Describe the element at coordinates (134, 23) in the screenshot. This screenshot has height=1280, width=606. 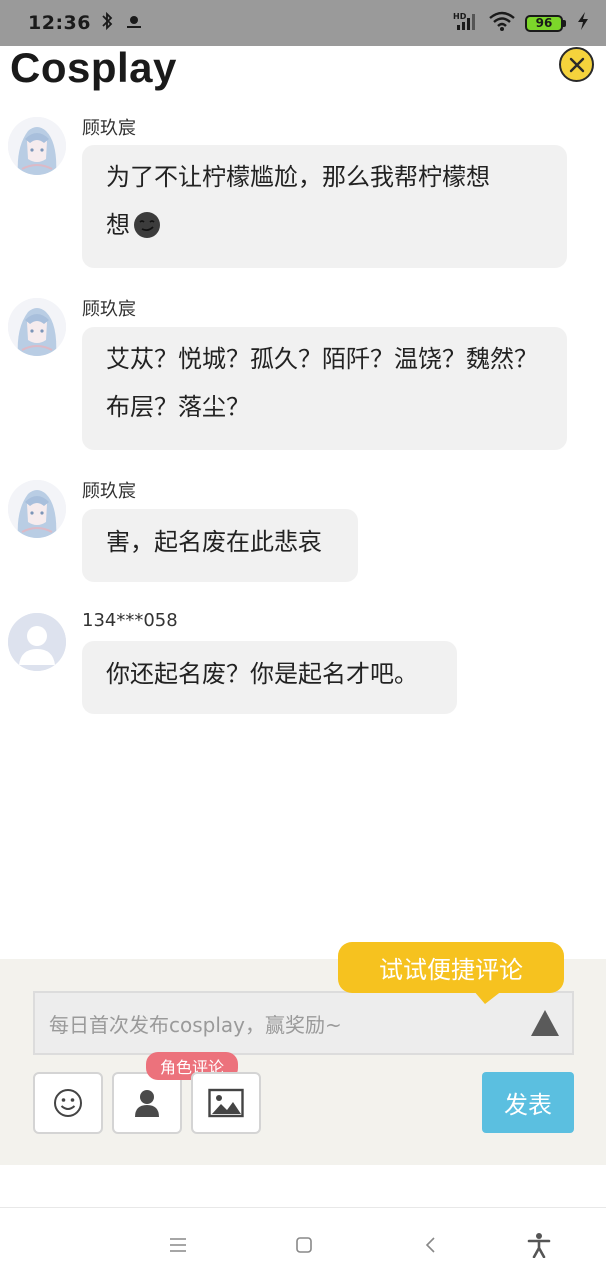
I see `app-notification-icon` at that location.